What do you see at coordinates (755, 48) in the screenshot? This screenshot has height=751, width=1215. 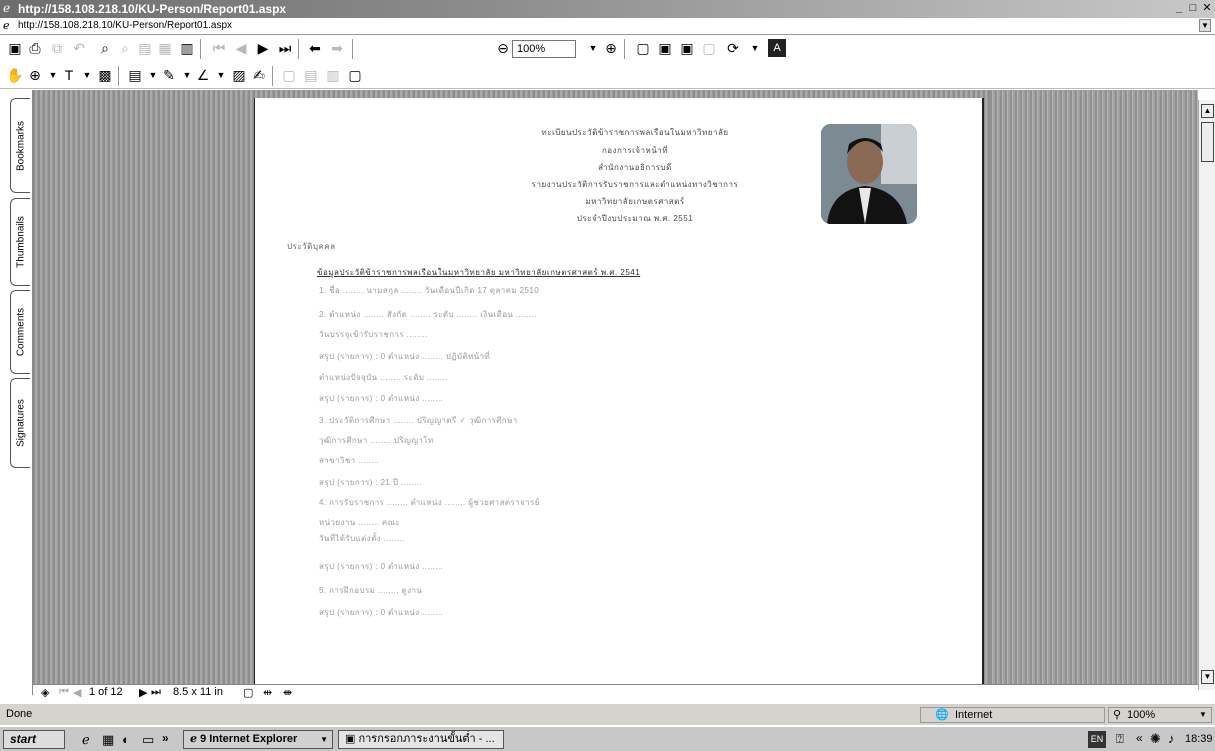 I see `rotate-dropdown-icon: ▼` at bounding box center [755, 48].